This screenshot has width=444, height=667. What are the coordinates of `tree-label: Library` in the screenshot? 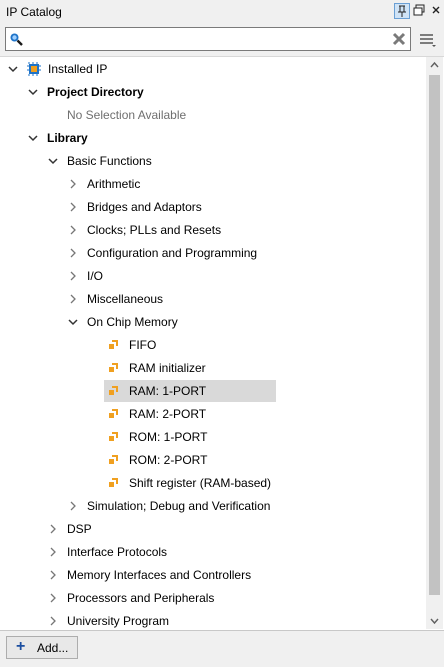 It's located at (67, 138).